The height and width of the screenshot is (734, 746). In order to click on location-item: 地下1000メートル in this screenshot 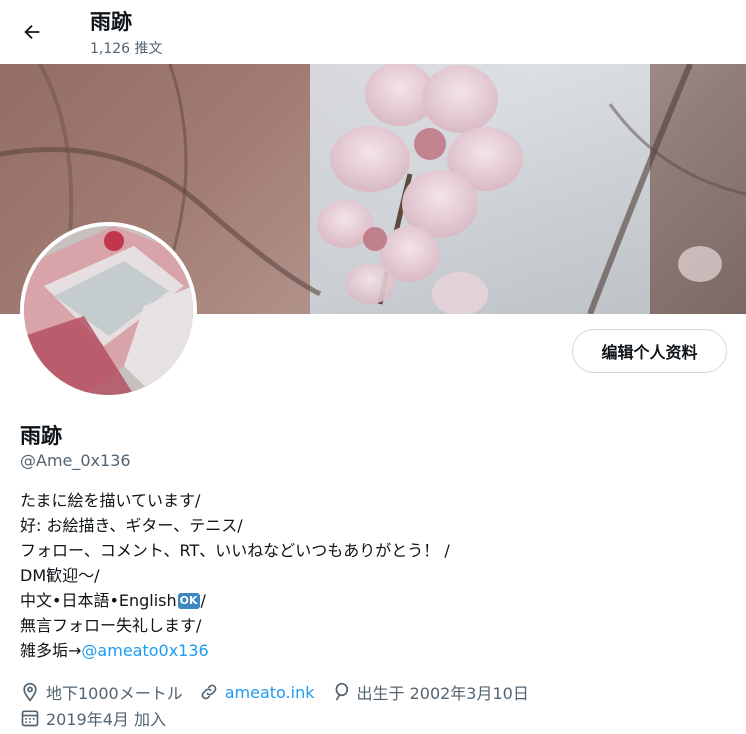, I will do `click(101, 692)`.